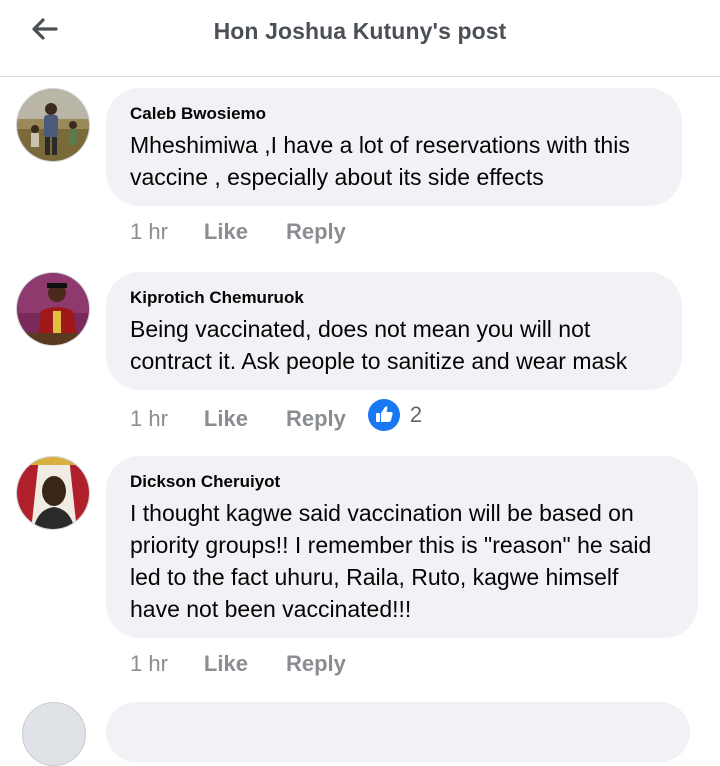 The image size is (720, 766). I want to click on reaction-count: 2, so click(416, 414).